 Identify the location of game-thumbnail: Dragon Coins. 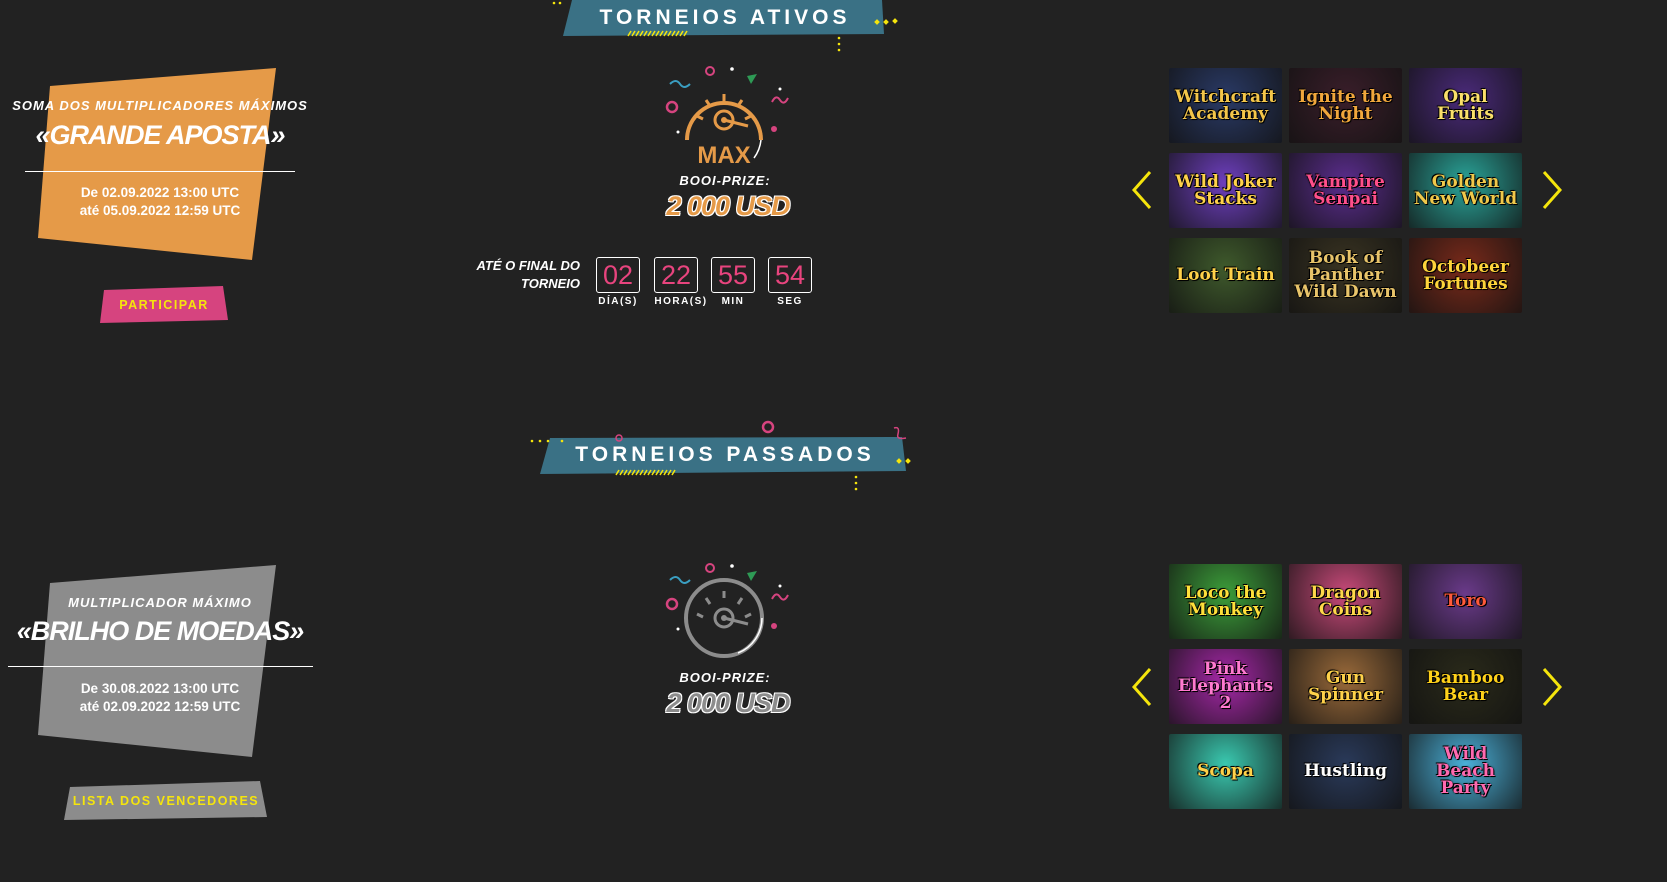
(1345, 601).